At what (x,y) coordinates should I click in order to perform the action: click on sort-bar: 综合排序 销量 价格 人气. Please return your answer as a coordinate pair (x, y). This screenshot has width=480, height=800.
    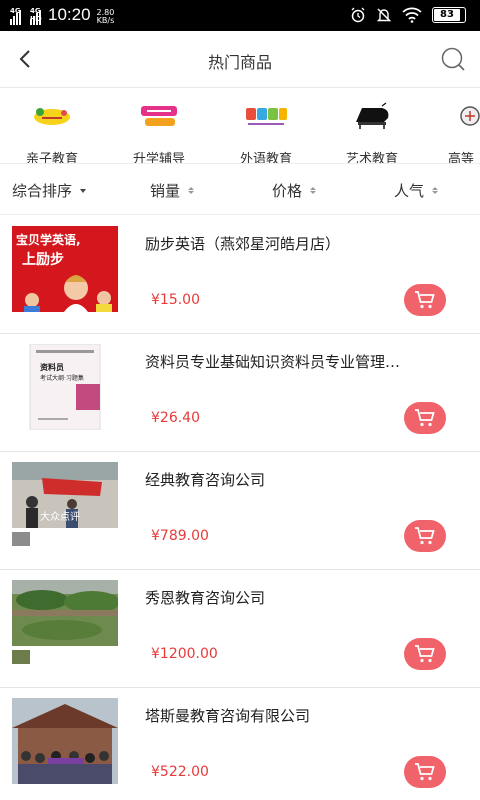
    Looking at the image, I should click on (240, 190).